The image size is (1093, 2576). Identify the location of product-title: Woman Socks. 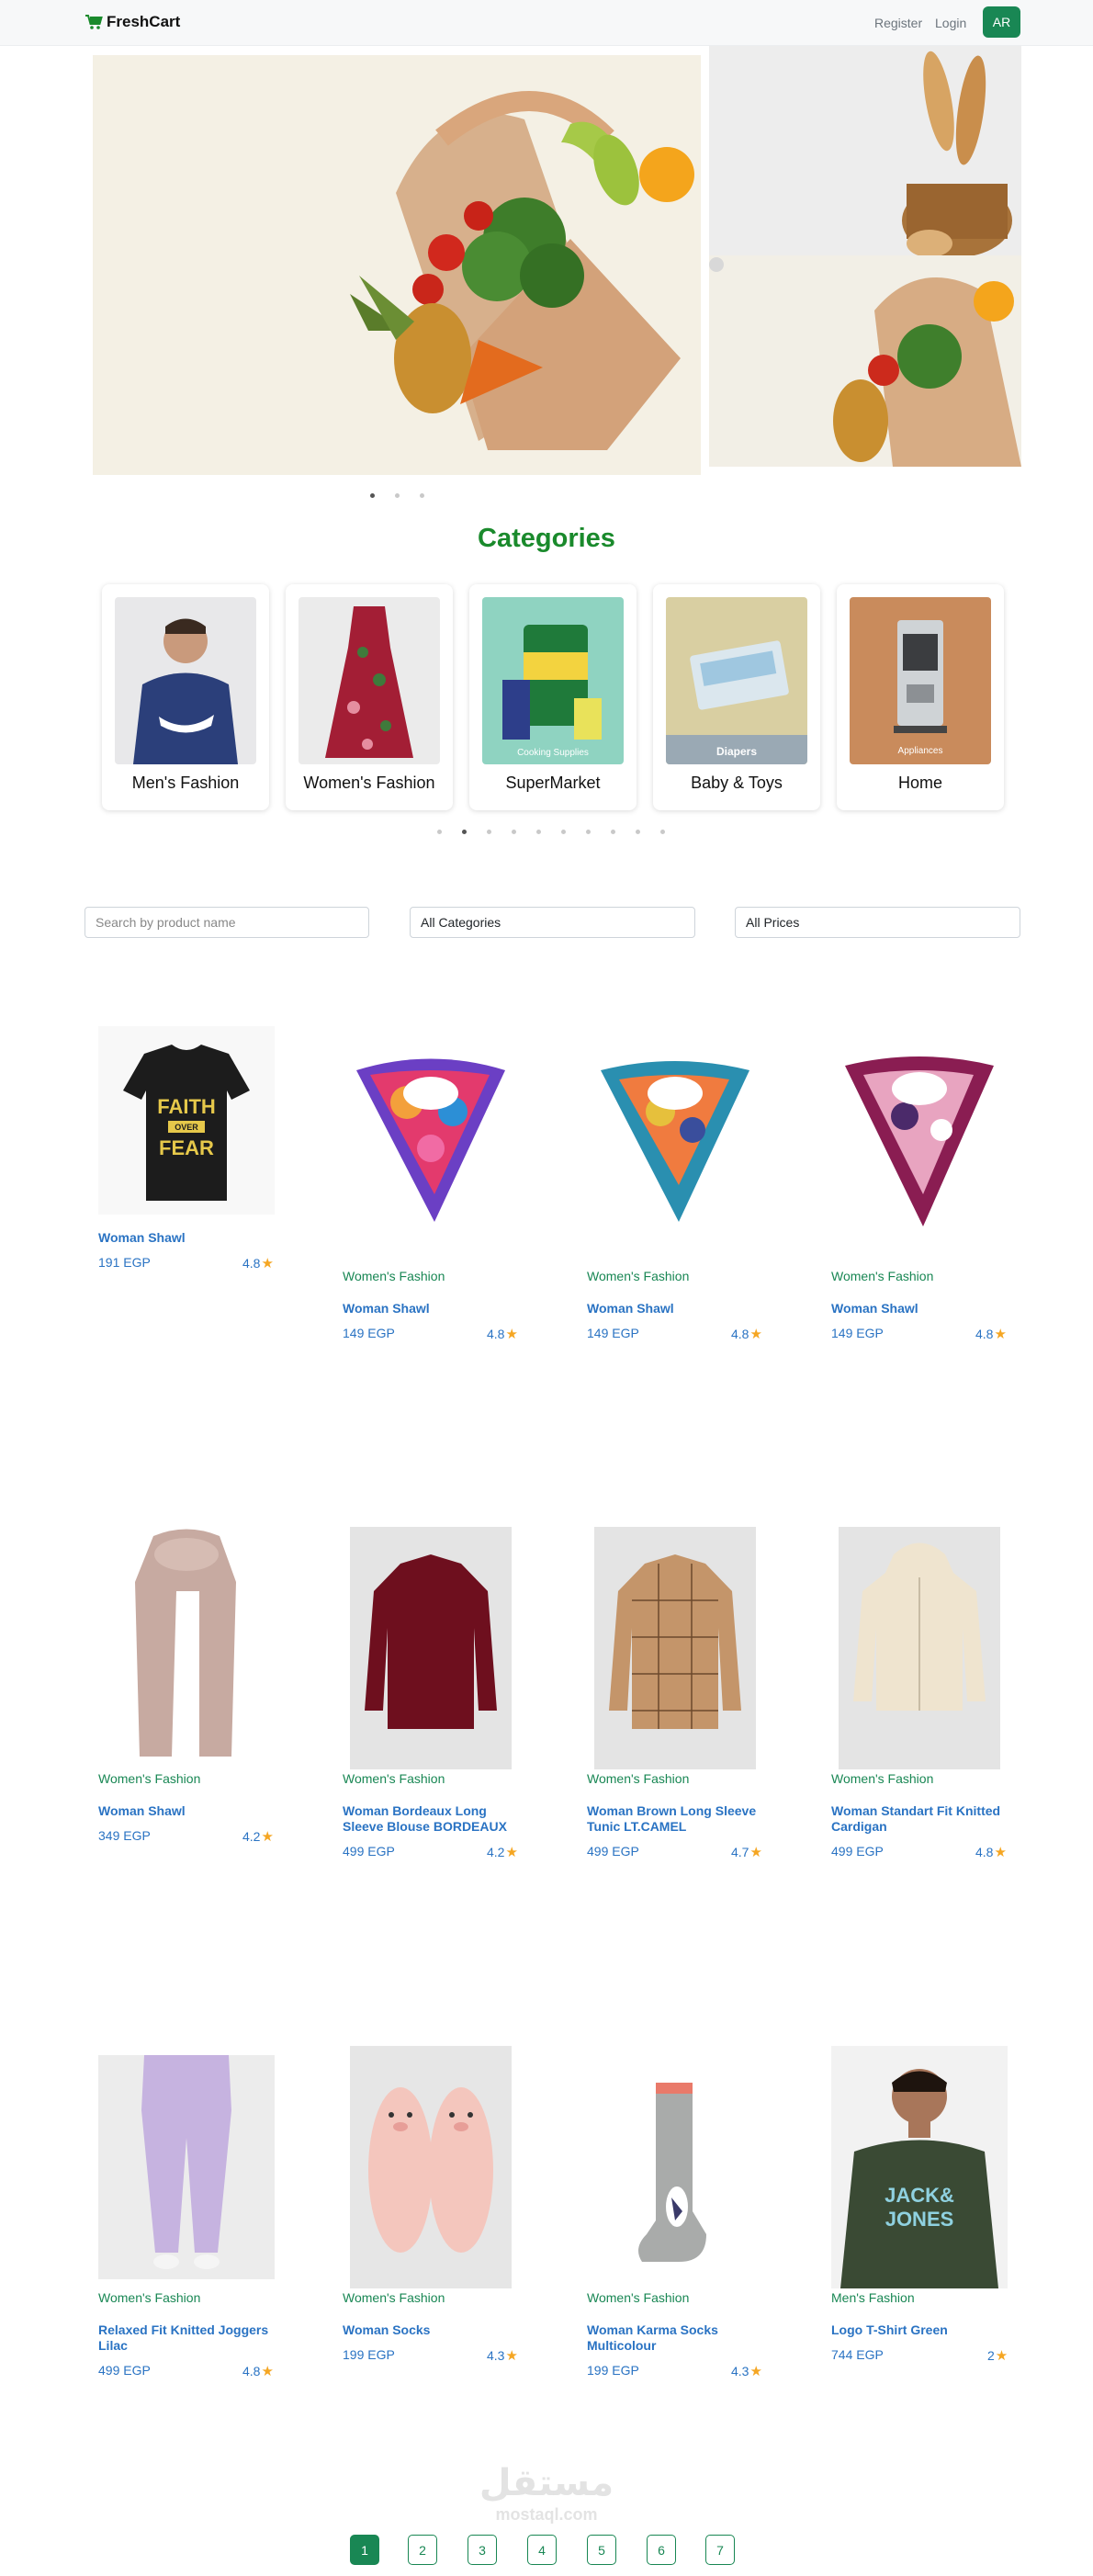
(434, 2330).